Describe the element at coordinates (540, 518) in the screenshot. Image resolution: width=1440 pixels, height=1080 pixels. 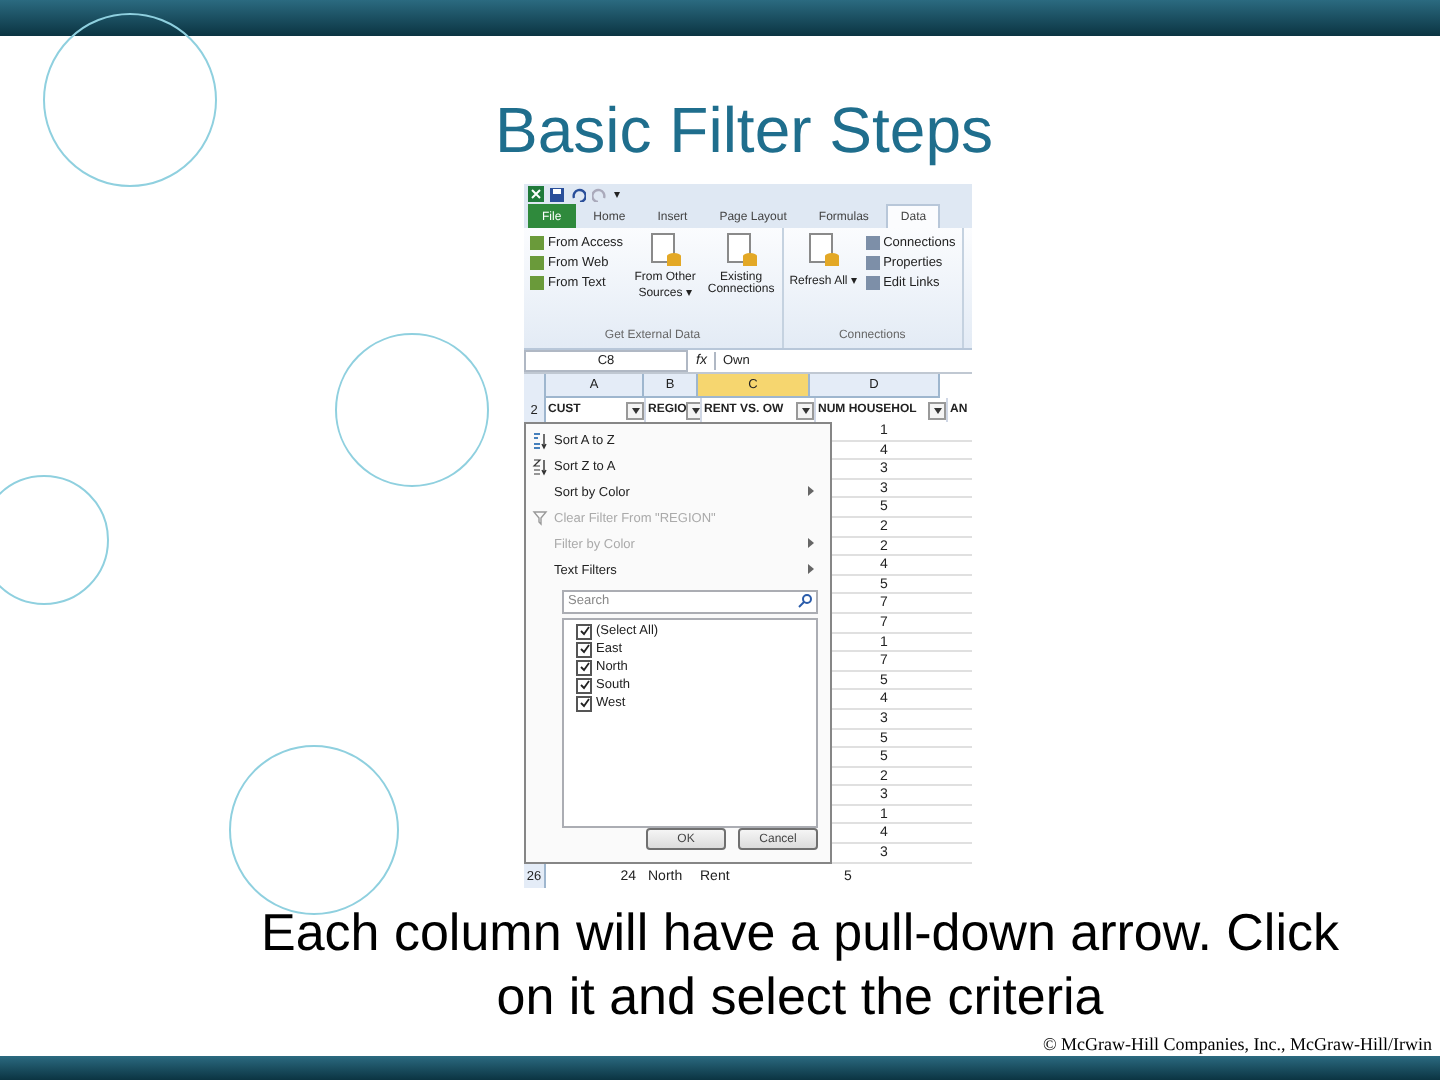
I see `funnel-icon` at that location.